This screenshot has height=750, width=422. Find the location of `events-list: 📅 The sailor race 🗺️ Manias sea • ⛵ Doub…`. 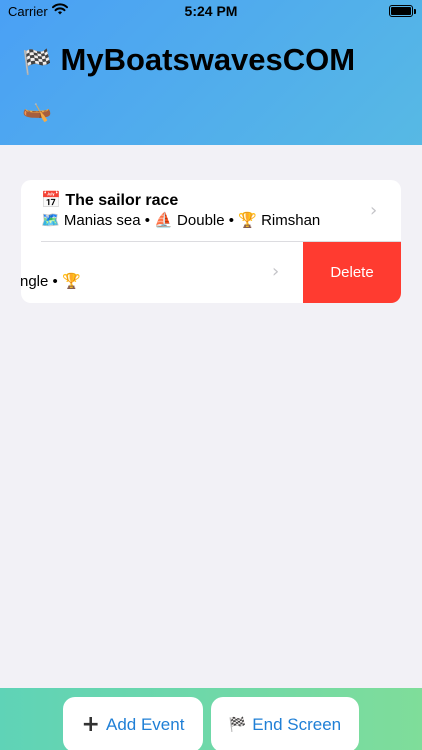

events-list: 📅 The sailor race 🗺️ Manias sea • ⛵ Doub… is located at coordinates (211, 241).